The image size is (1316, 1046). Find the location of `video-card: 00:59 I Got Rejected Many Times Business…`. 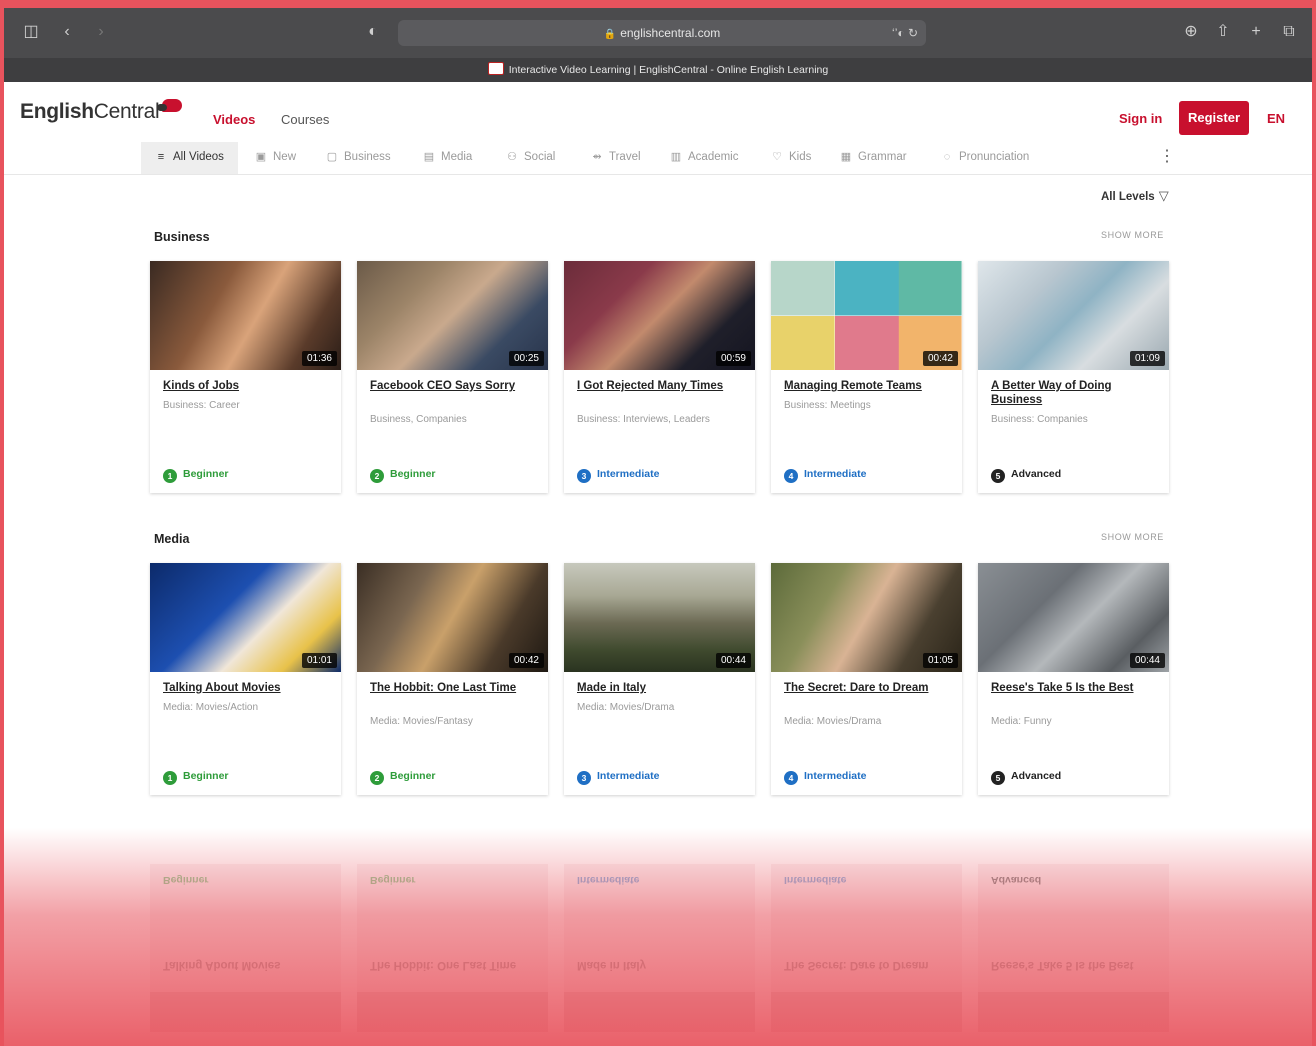

video-card: 00:59 I Got Rejected Many Times Business… is located at coordinates (659, 377).